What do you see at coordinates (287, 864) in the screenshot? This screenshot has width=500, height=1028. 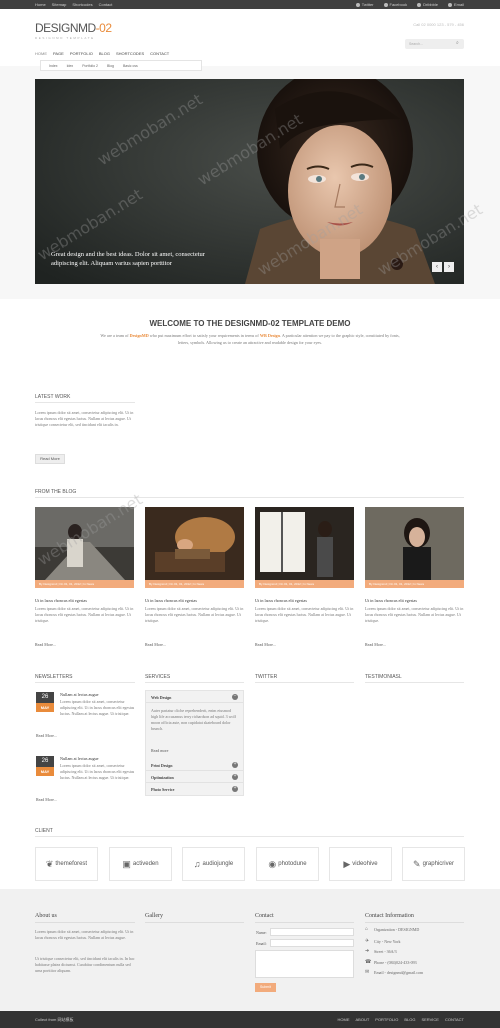 I see `client-logo-photodune: ◉ photodune` at bounding box center [287, 864].